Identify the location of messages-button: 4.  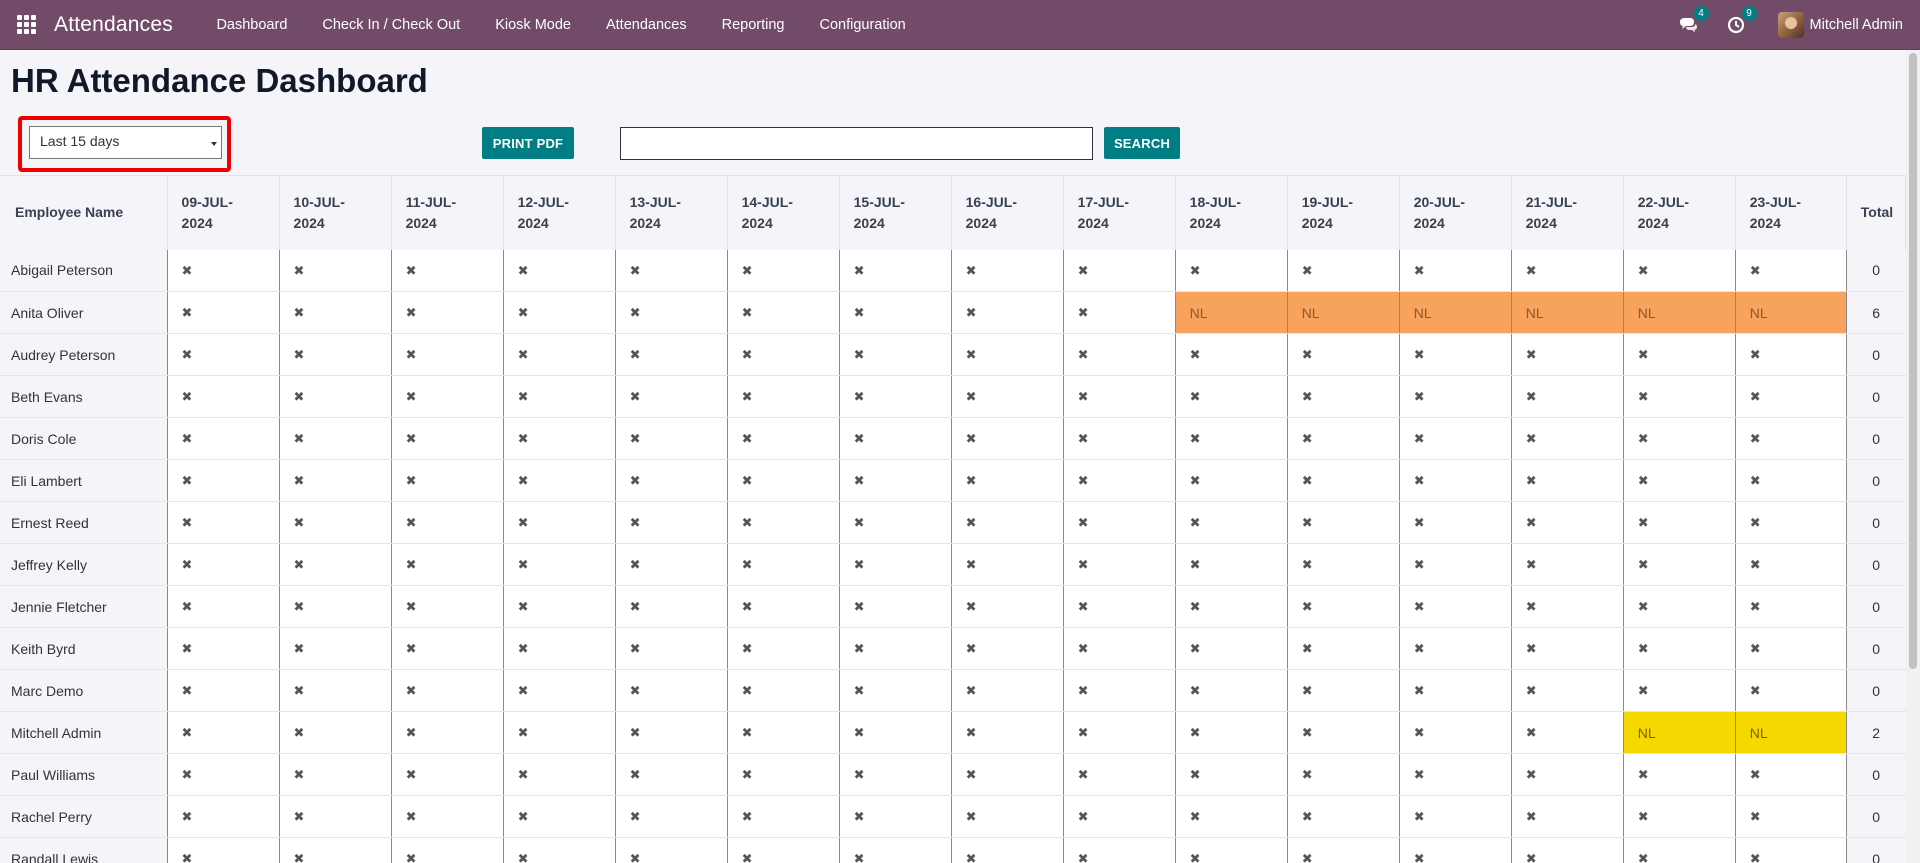
(1693, 20).